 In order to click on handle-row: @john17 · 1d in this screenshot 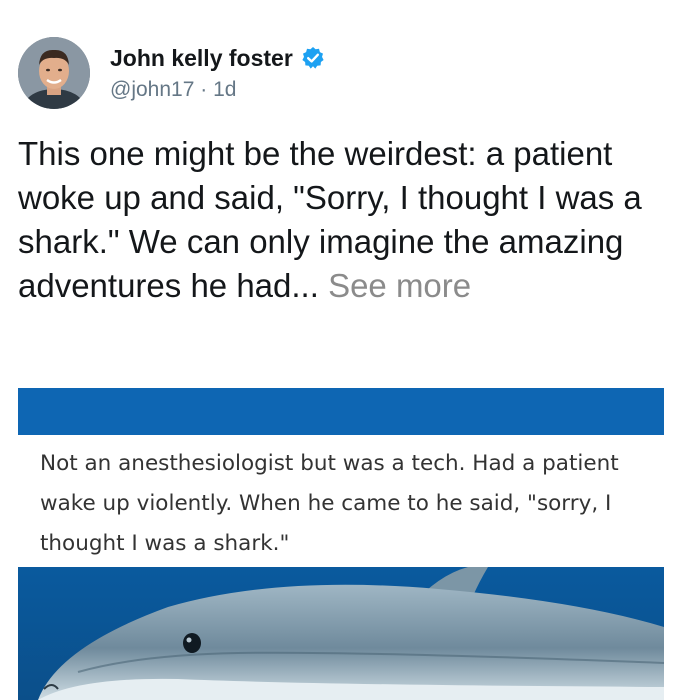, I will do `click(217, 90)`.